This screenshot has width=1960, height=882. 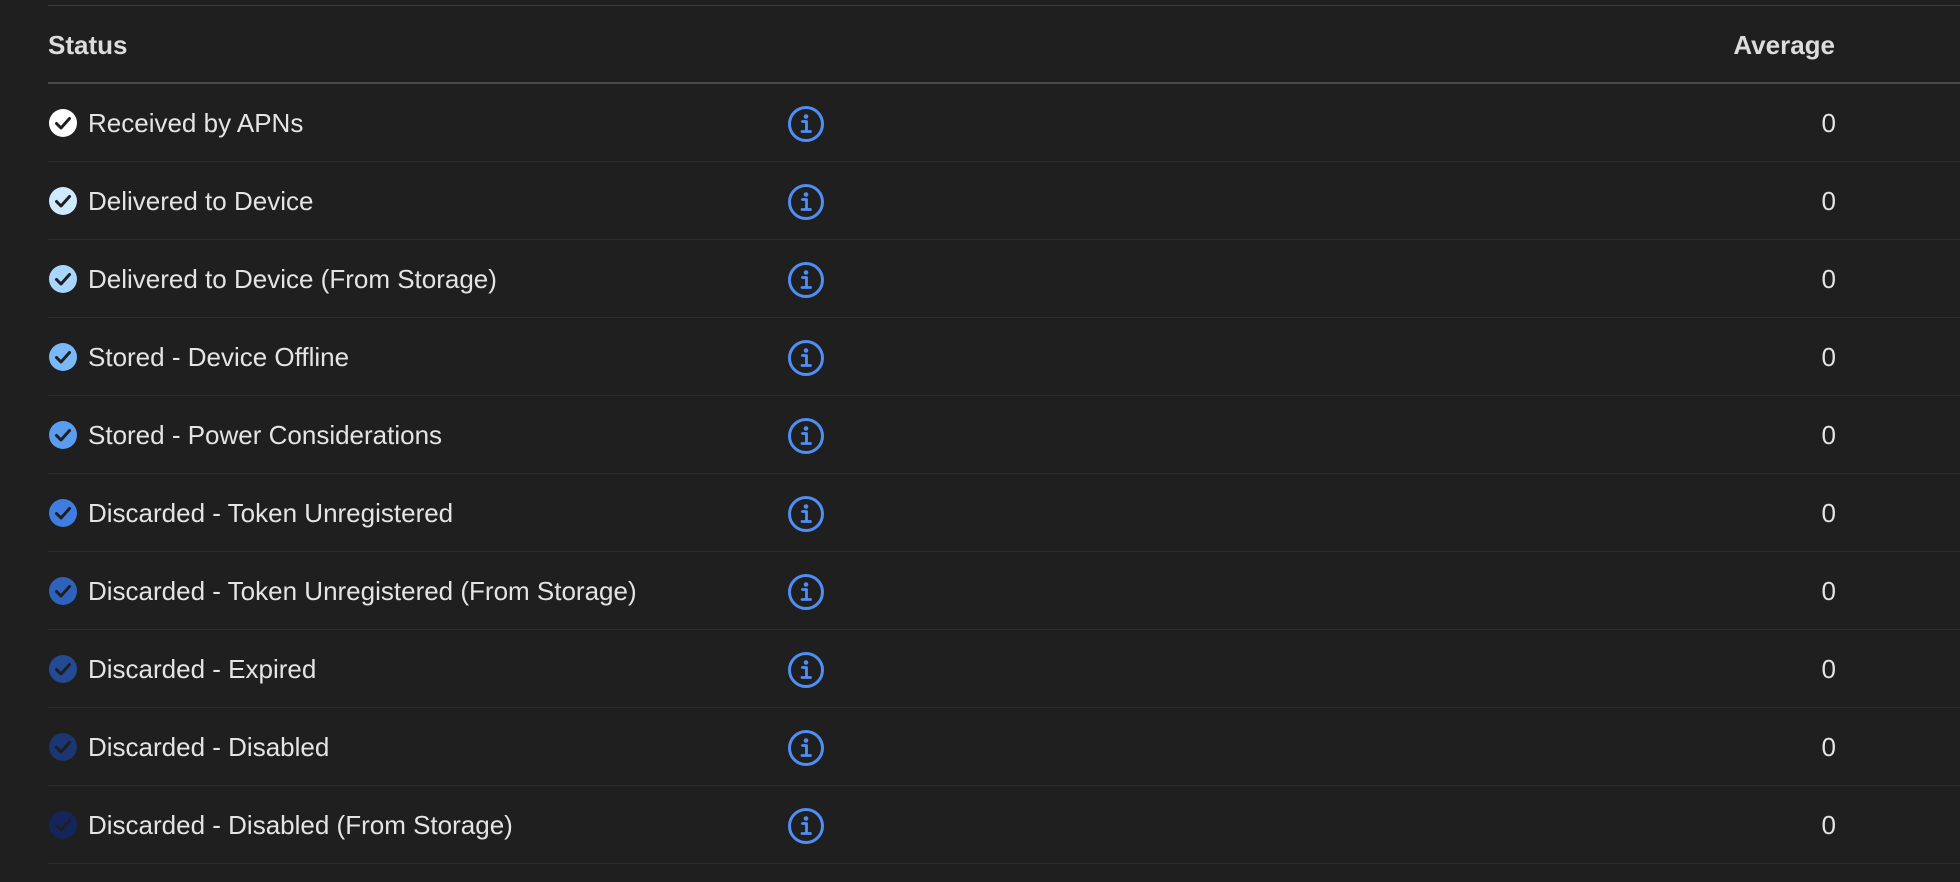 I want to click on column-header-status: Status, so click(x=87, y=45).